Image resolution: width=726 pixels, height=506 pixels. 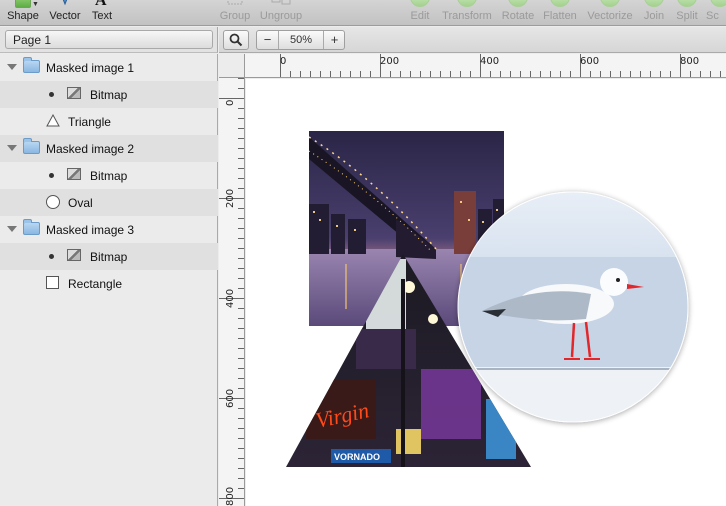 I want to click on oval-icon, so click(x=53, y=202).